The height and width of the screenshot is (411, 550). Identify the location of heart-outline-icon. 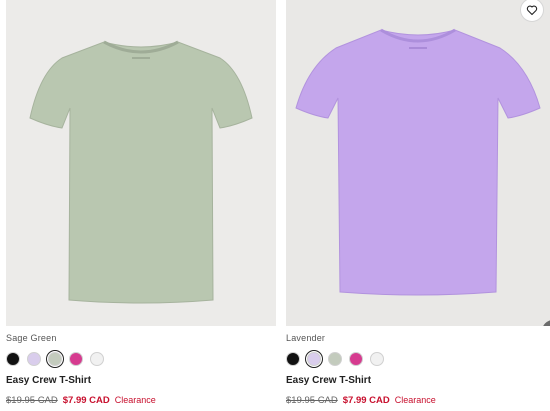
(532, 10).